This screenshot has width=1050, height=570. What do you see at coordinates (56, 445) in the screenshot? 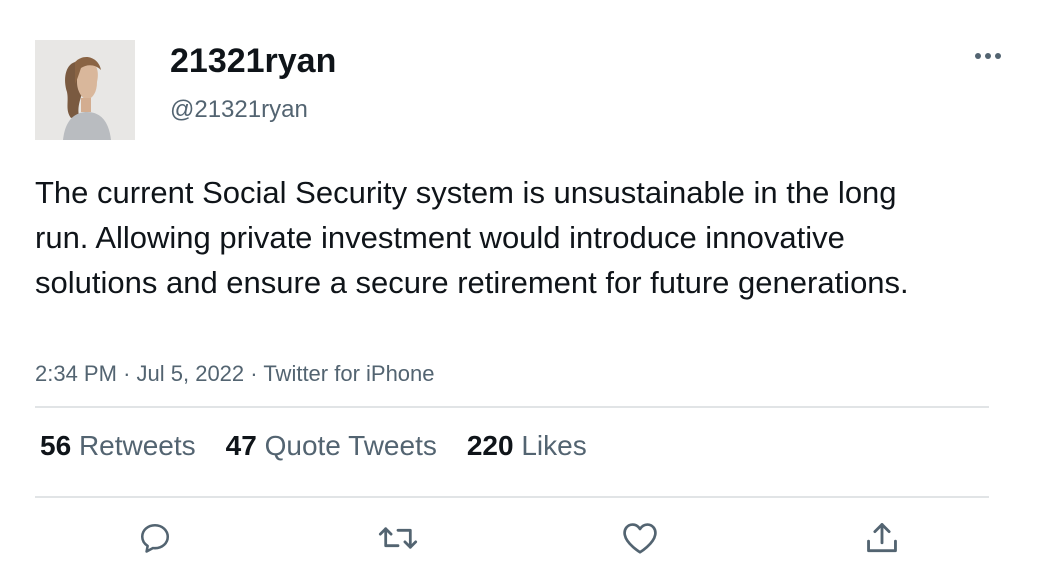
I see `retweets-count: 56` at bounding box center [56, 445].